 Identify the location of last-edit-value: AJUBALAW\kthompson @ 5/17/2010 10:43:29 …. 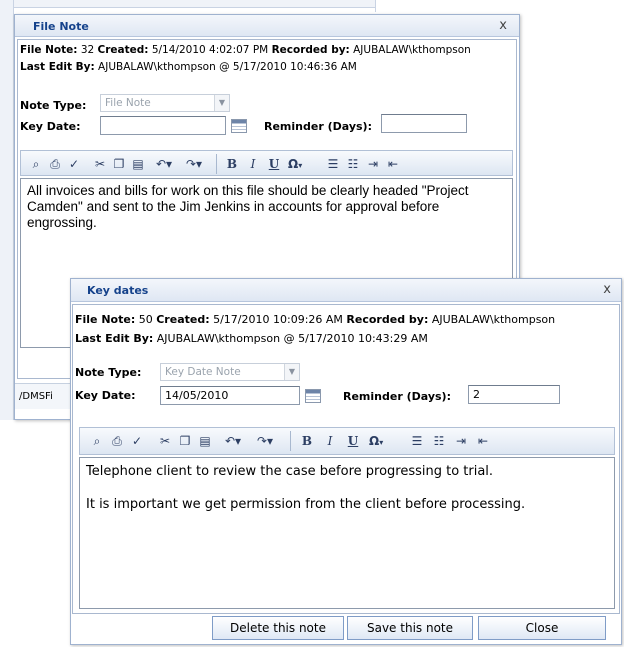
(290, 338).